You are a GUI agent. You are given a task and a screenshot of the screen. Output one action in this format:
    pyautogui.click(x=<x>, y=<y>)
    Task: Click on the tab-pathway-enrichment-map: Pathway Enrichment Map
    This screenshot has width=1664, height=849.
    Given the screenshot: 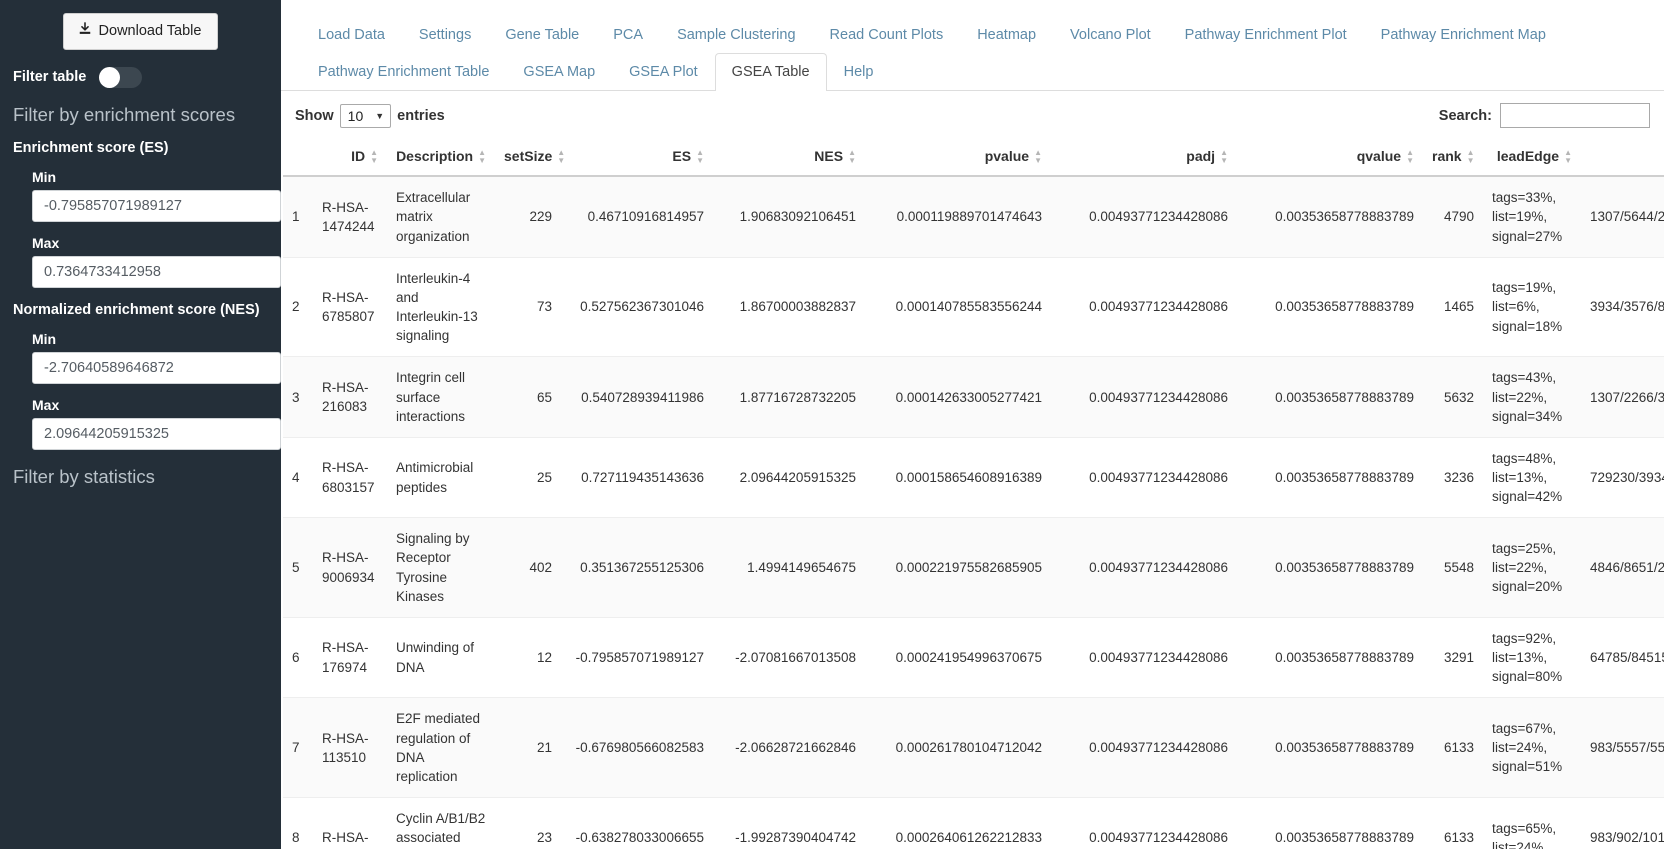 What is the action you would take?
    pyautogui.click(x=1463, y=35)
    